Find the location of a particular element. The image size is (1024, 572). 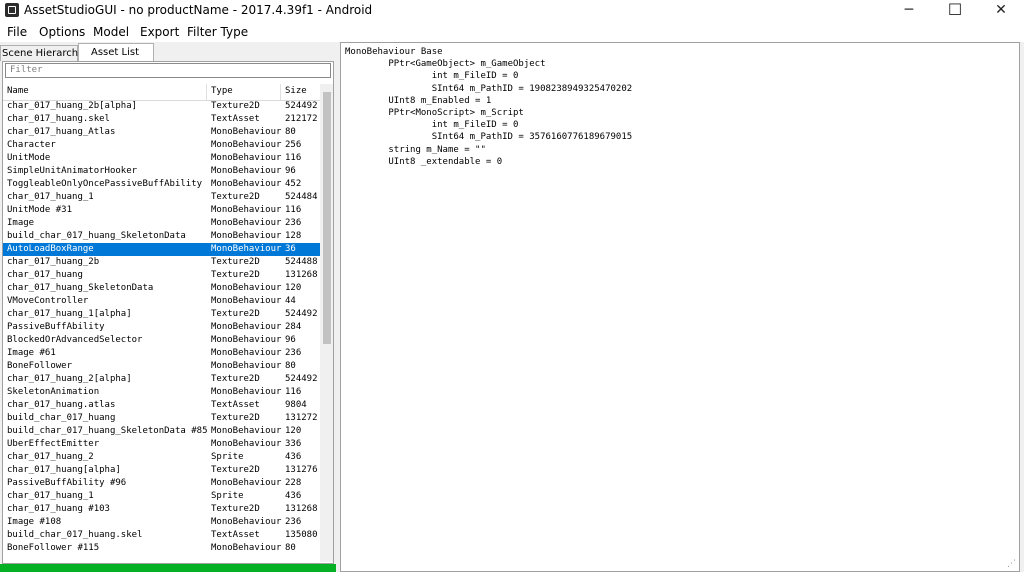

table-row: build_char_017_huang.skel TextAsset 135080 is located at coordinates (161, 535).